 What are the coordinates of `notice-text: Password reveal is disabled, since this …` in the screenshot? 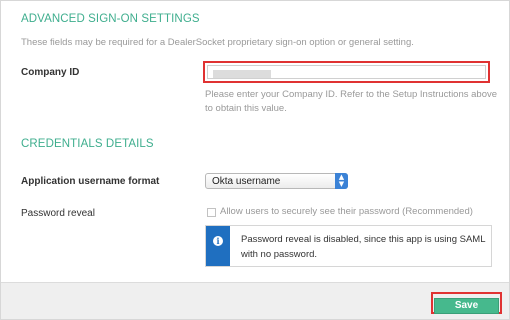 It's located at (363, 247).